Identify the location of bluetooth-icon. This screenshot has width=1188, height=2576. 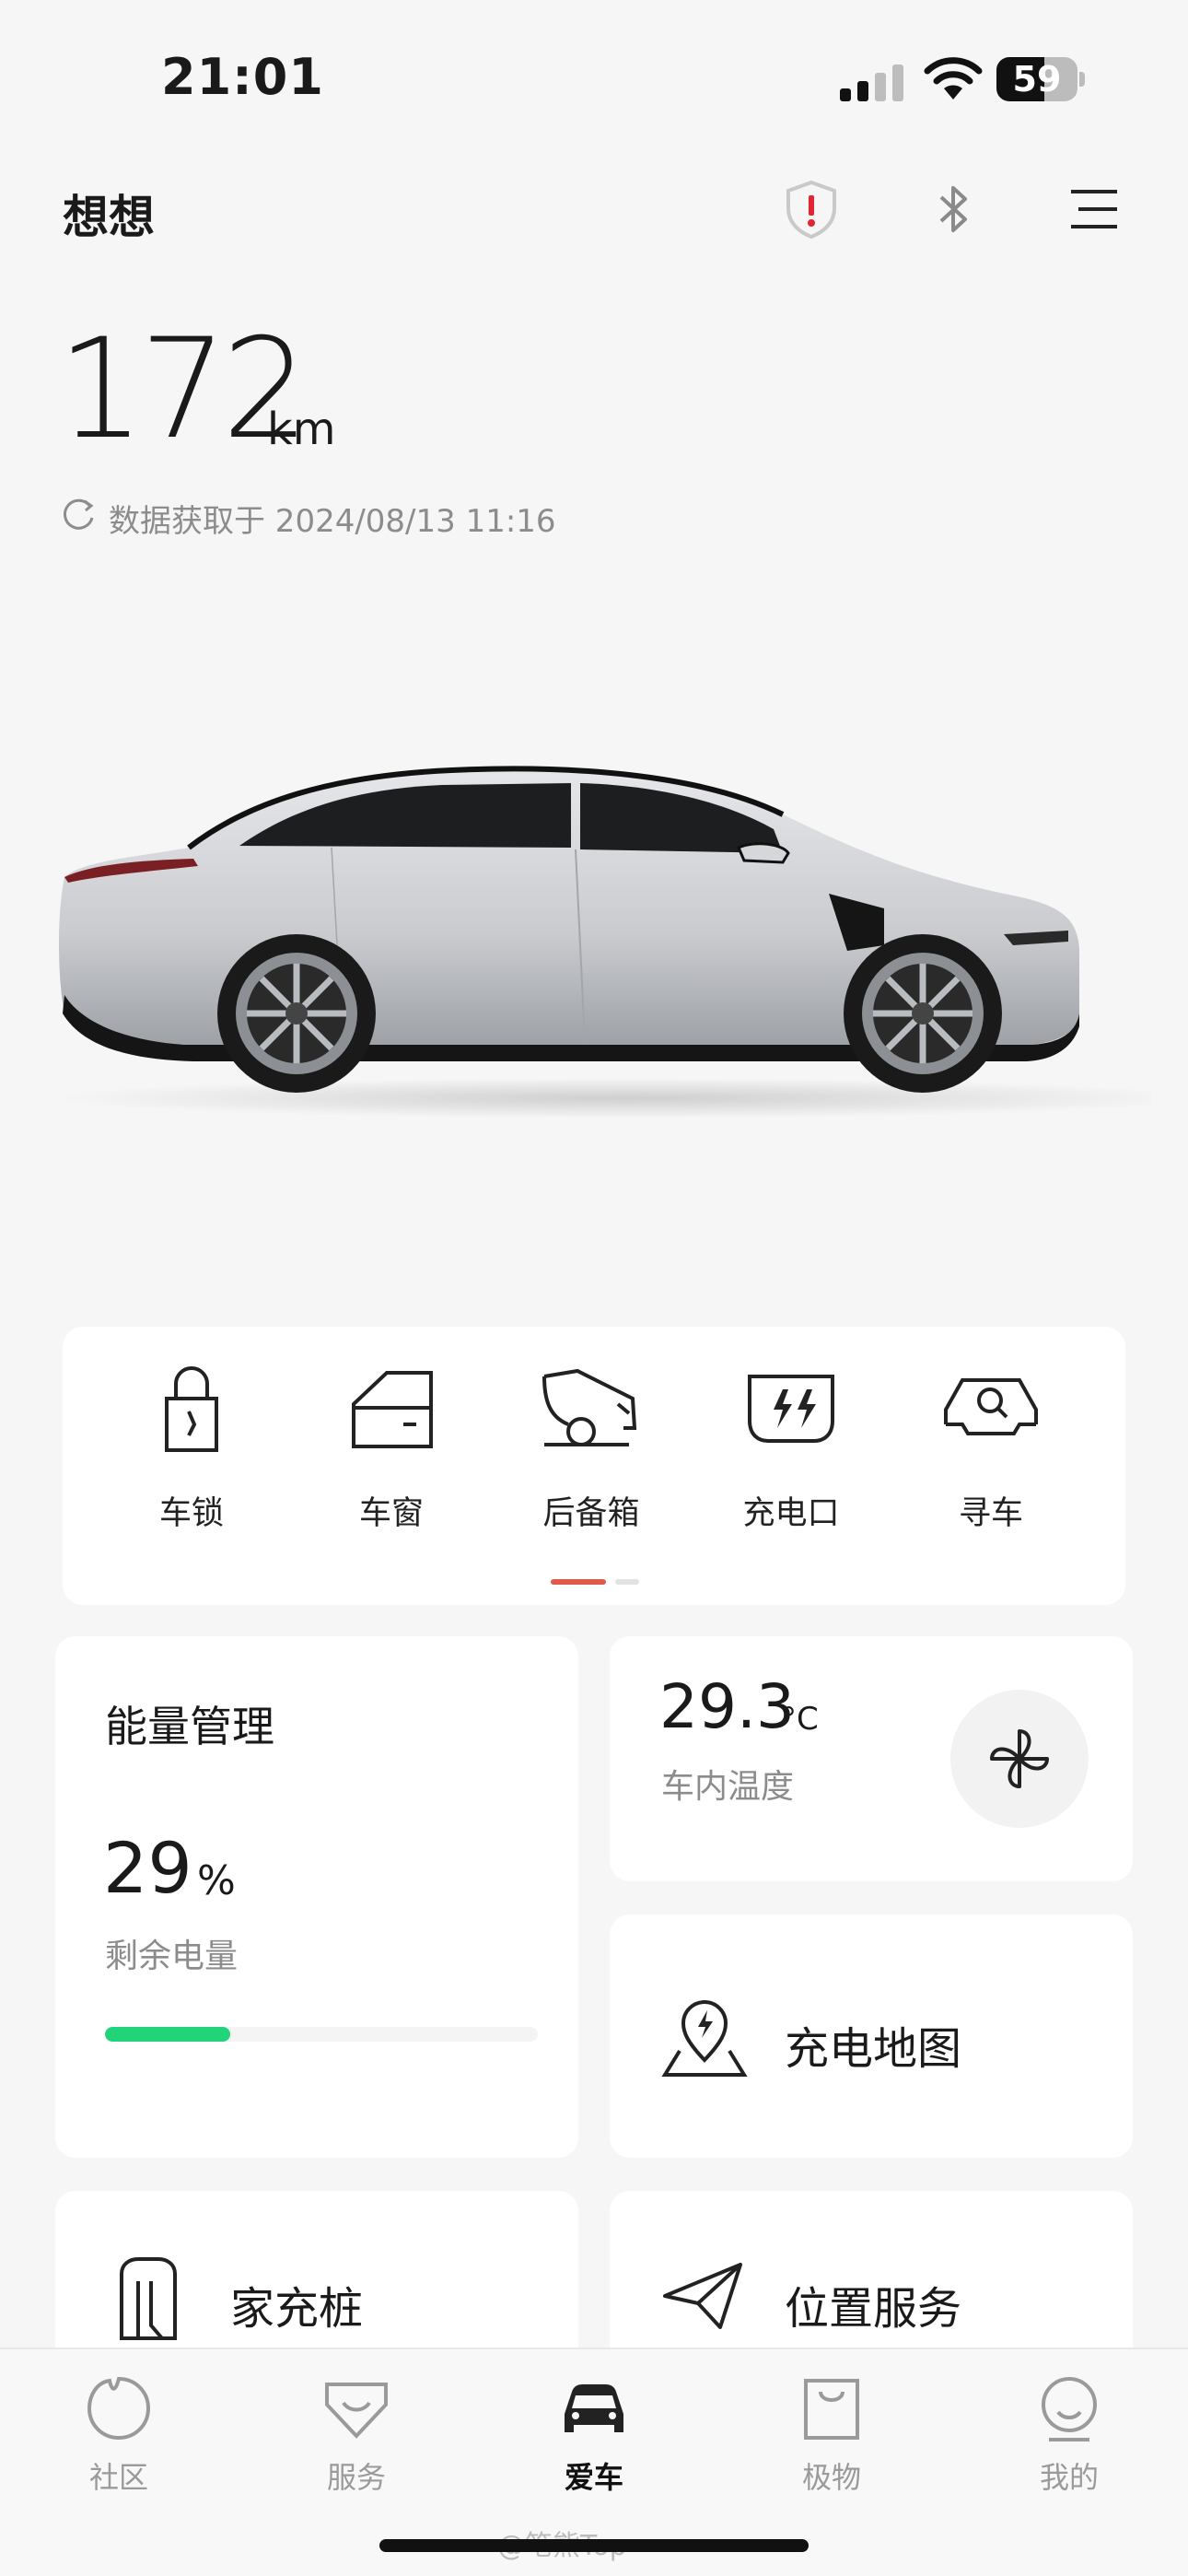
(953, 209).